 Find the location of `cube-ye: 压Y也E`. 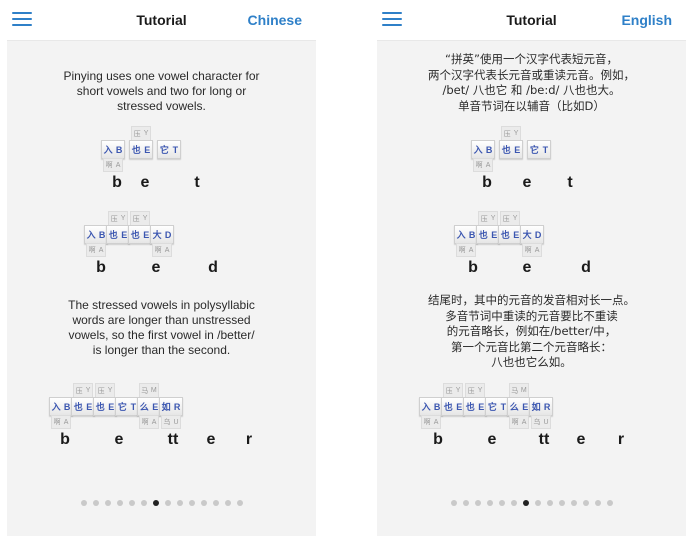

cube-ye: 压Y也E is located at coordinates (511, 149).